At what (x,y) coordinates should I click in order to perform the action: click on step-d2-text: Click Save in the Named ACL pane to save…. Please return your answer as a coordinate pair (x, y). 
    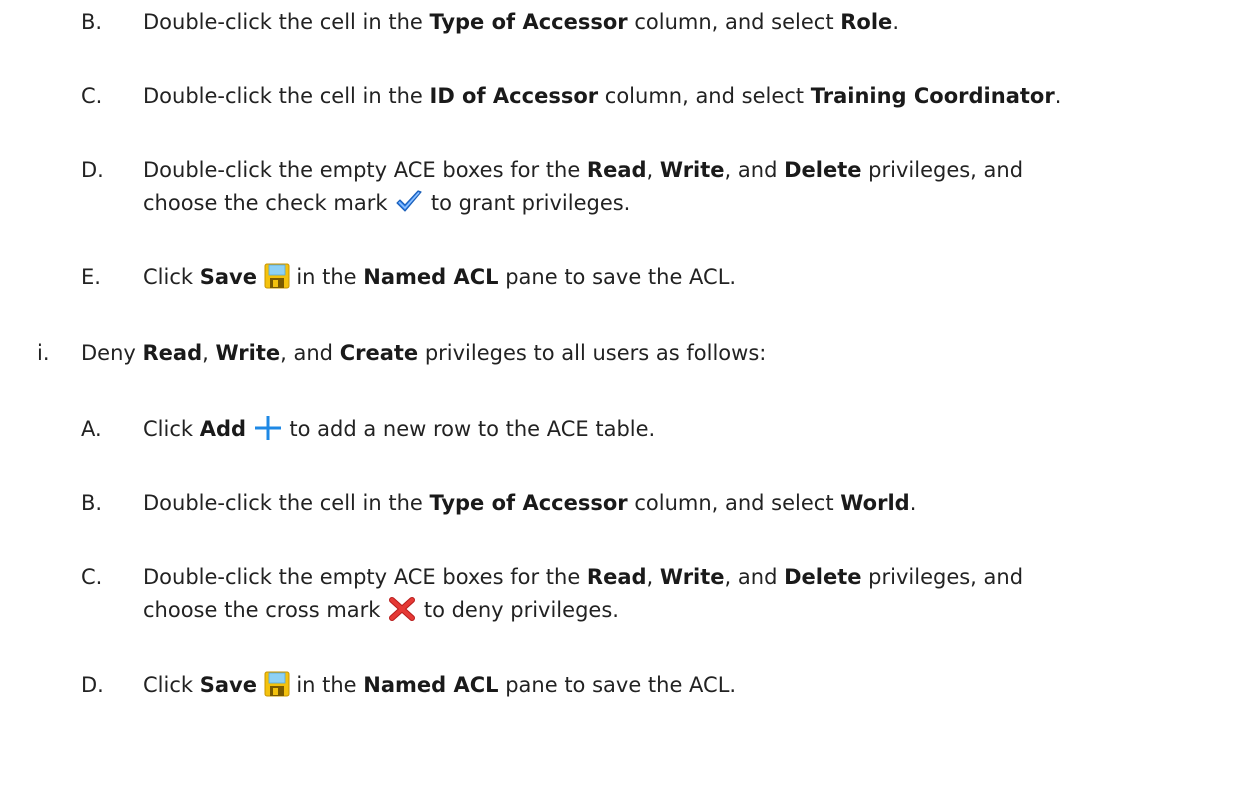
    Looking at the image, I should click on (439, 685).